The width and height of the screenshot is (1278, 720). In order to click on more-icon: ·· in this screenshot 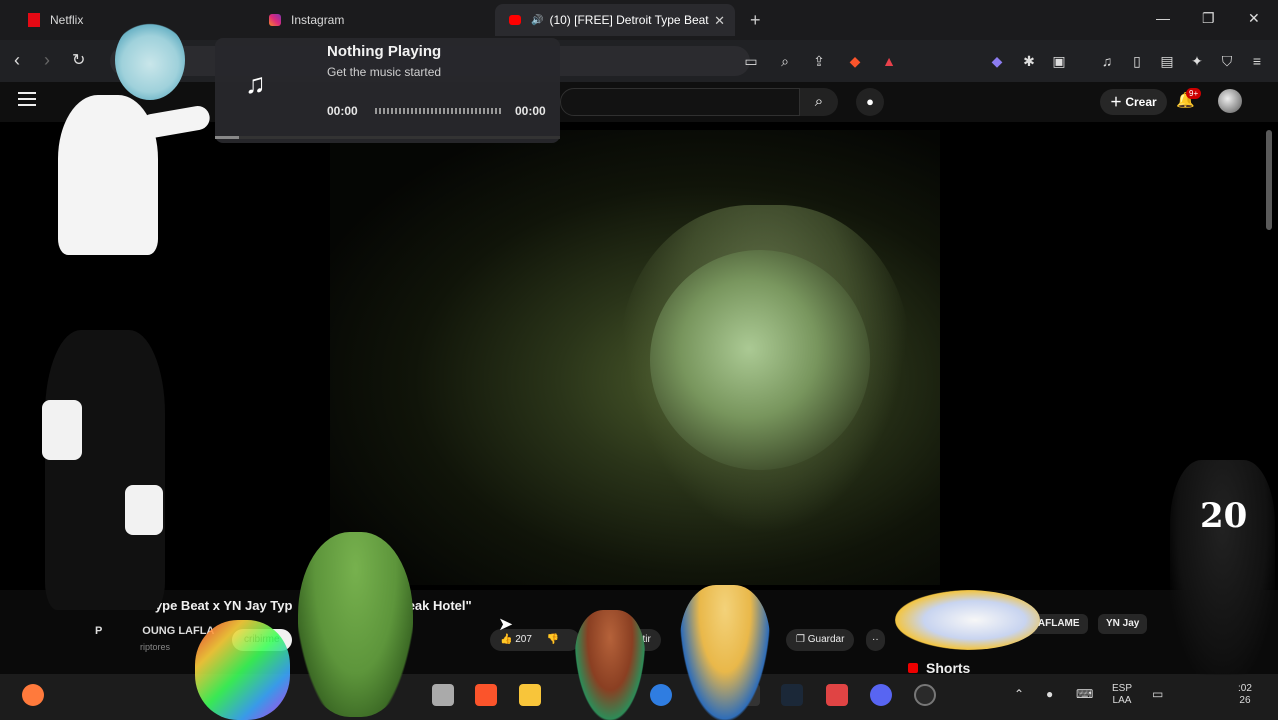, I will do `click(875, 639)`.